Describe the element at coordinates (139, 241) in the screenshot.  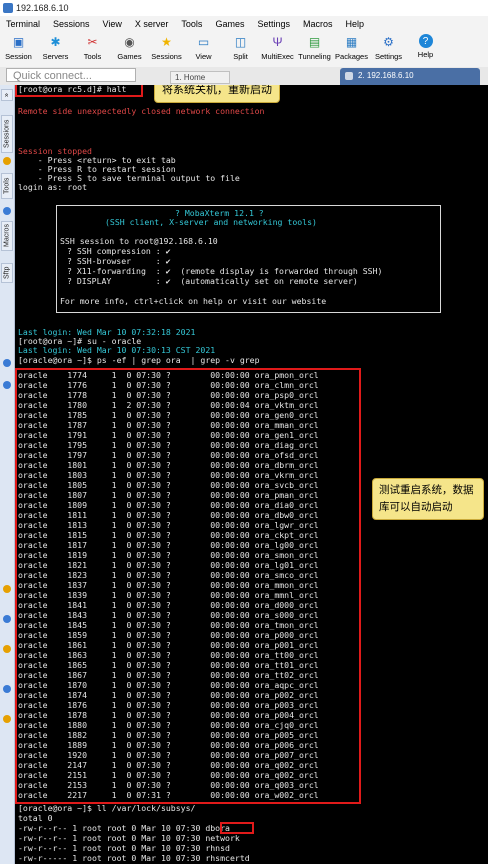
I see `box-ssh: SSH session to root@192.168.6.10` at that location.